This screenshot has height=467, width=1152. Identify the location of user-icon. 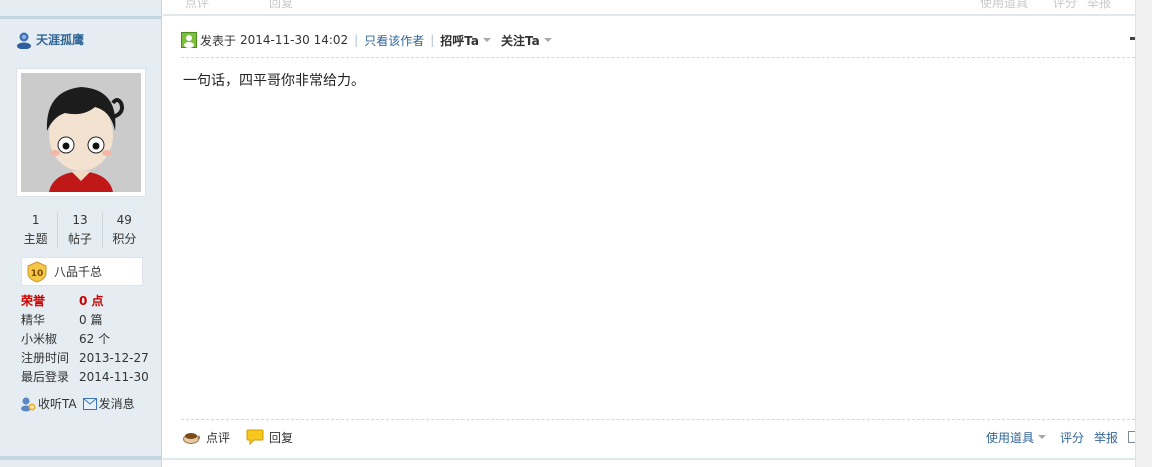
(24, 40).